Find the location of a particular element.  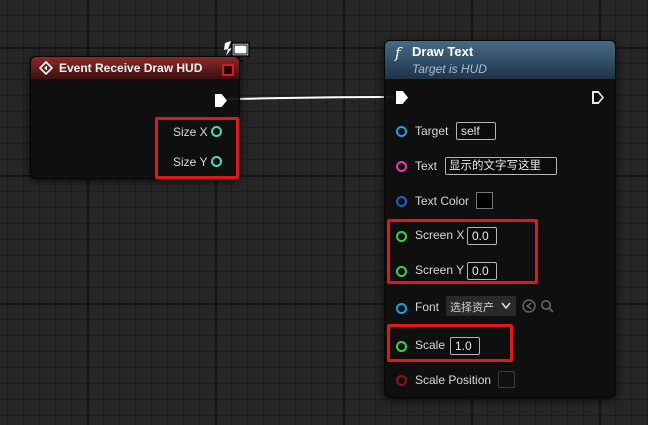

scale-position-checkbox is located at coordinates (506, 379).